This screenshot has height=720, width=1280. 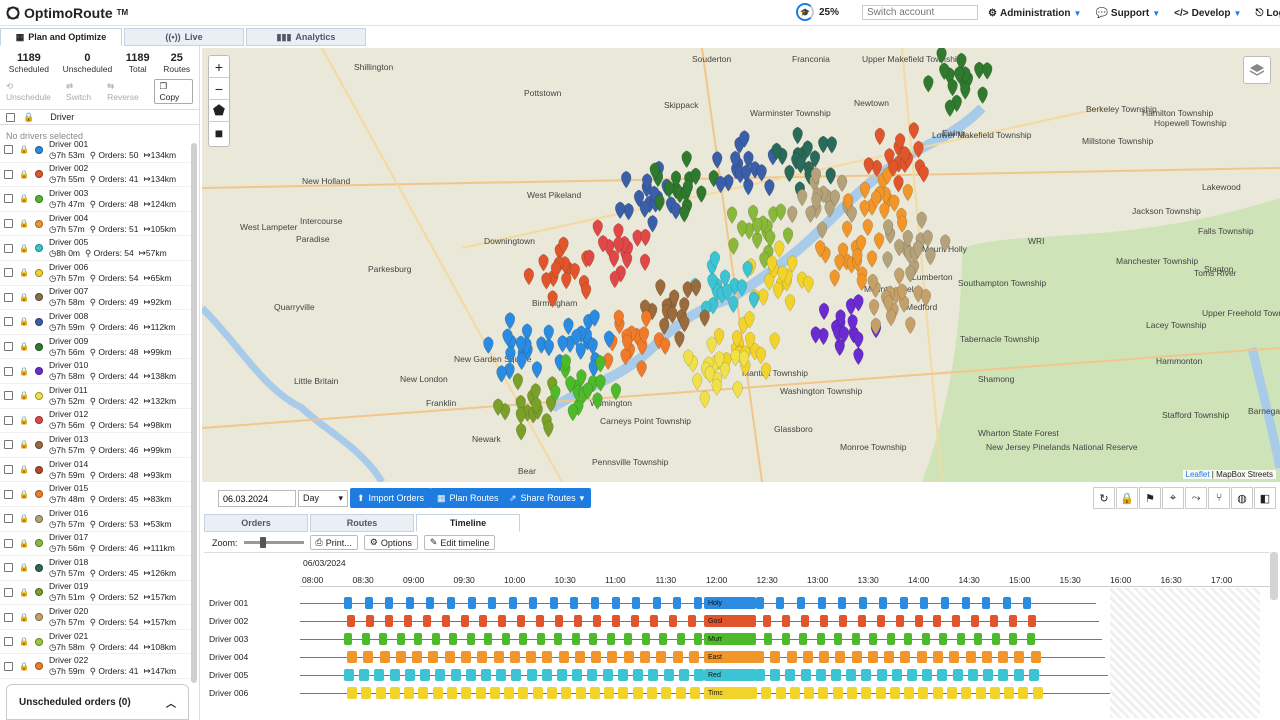 What do you see at coordinates (468, 498) in the screenshot?
I see `plan-routes-button: ▦ Plan Routes` at bounding box center [468, 498].